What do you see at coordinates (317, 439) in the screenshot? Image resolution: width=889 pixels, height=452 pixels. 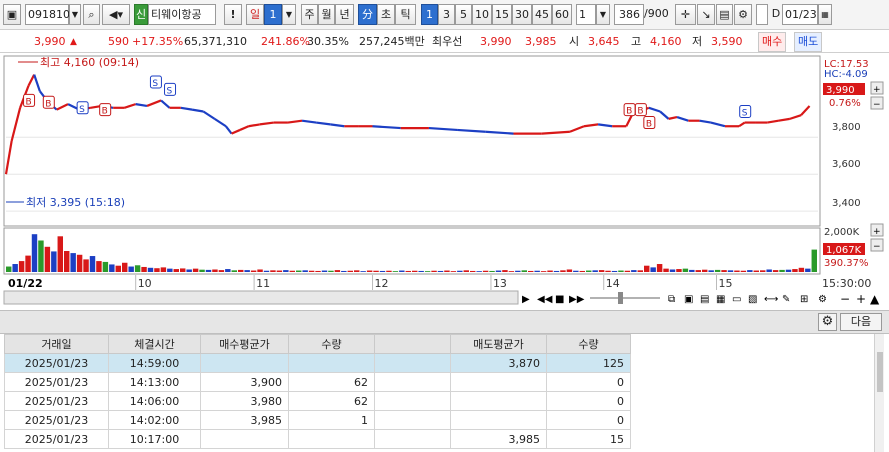 I see `table-row: 2025/01/23 10:17:00 3,985 15` at bounding box center [317, 439].